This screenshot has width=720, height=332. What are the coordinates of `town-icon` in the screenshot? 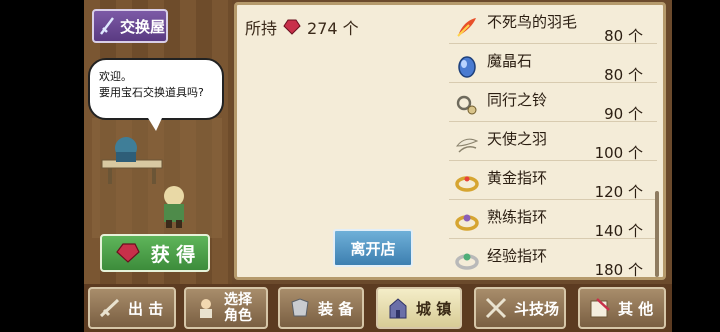 It's located at (398, 308).